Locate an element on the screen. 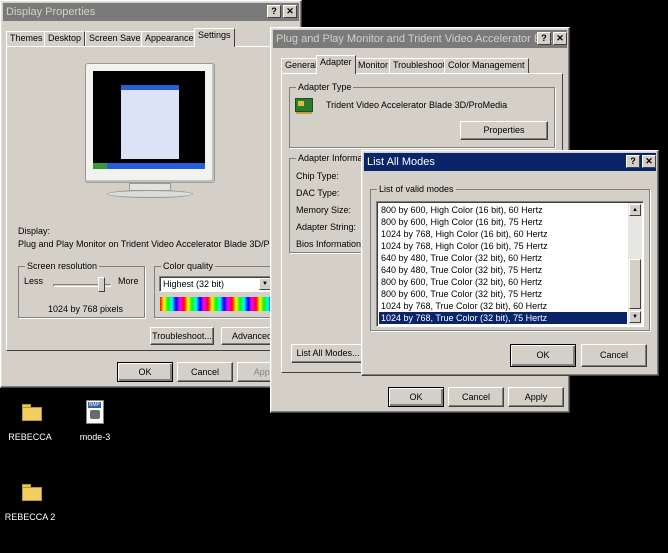  info-adapter-string: Adapter String: is located at coordinates (326, 227).